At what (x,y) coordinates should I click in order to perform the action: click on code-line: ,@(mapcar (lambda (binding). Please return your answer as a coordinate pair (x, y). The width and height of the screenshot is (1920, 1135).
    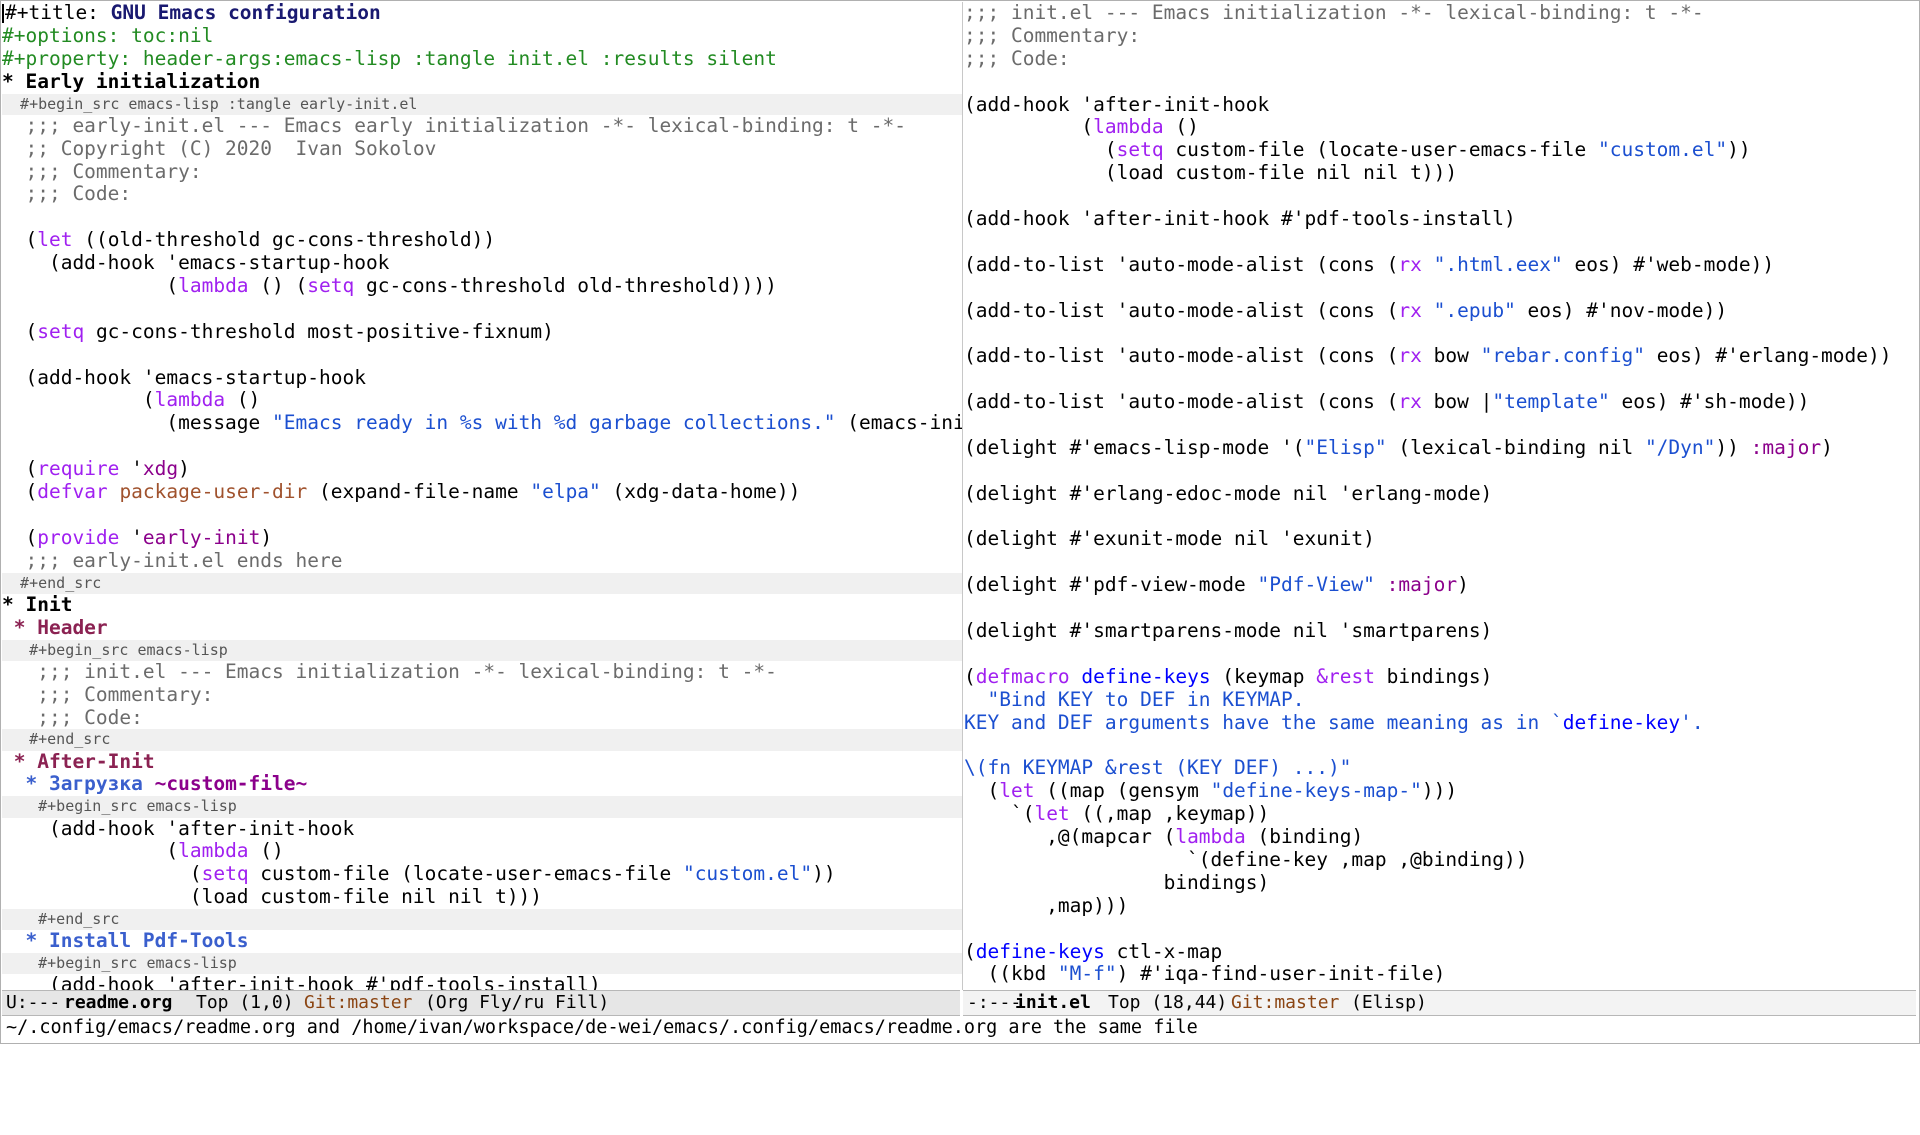
    Looking at the image, I should click on (1441, 837).